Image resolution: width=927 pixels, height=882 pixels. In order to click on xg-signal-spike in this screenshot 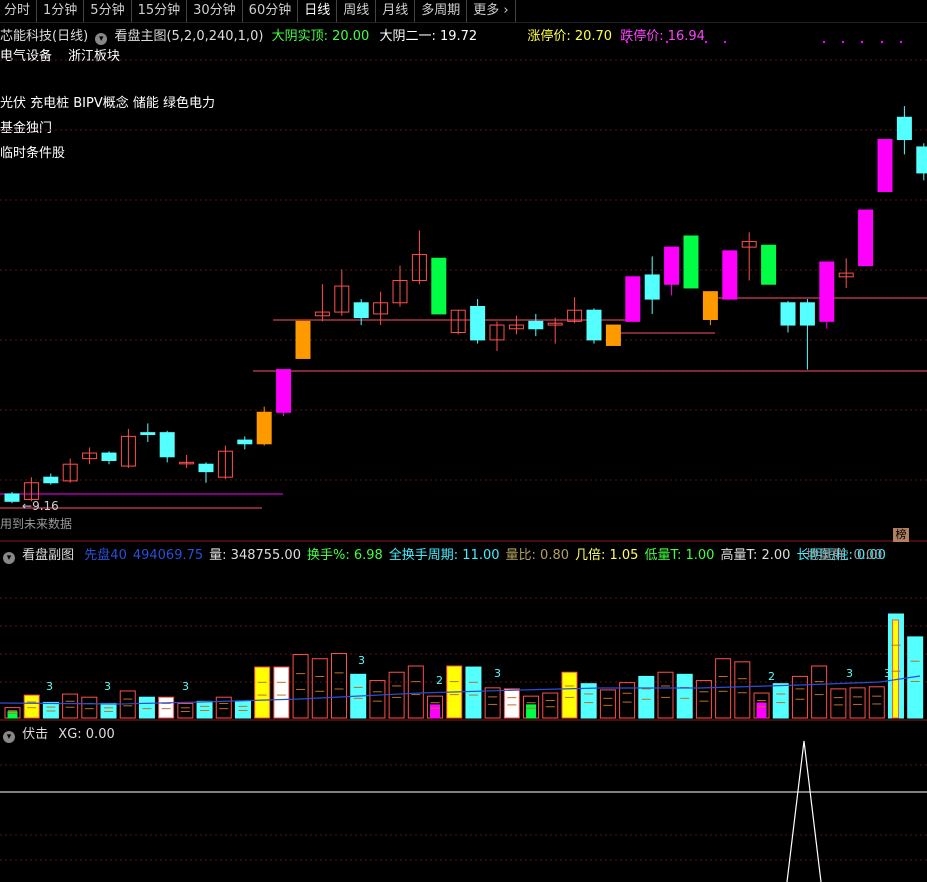, I will do `click(804, 811)`.